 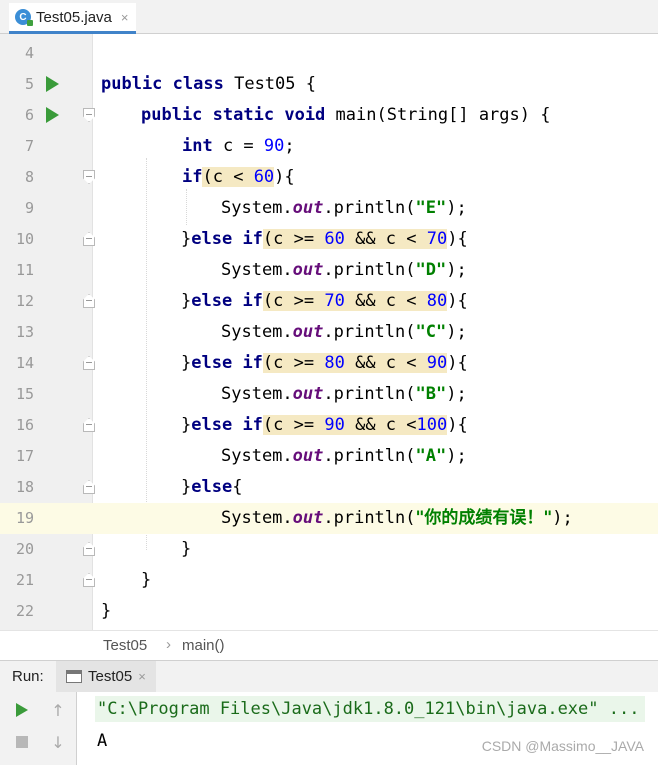 I want to click on code-text: System.out.println("E");, so click(x=344, y=208).